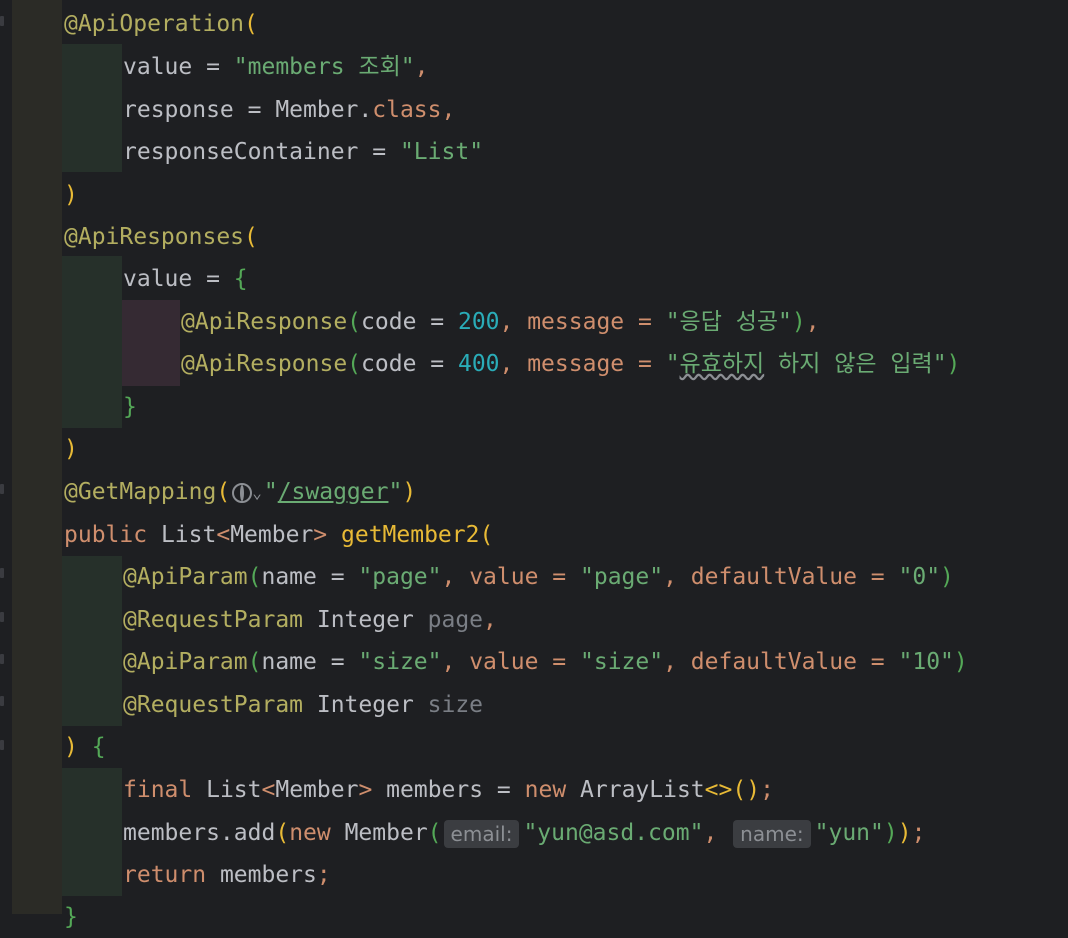 This screenshot has width=1068, height=938. Describe the element at coordinates (257, 492) in the screenshot. I see `chevron-down-icon: ⌄` at that location.